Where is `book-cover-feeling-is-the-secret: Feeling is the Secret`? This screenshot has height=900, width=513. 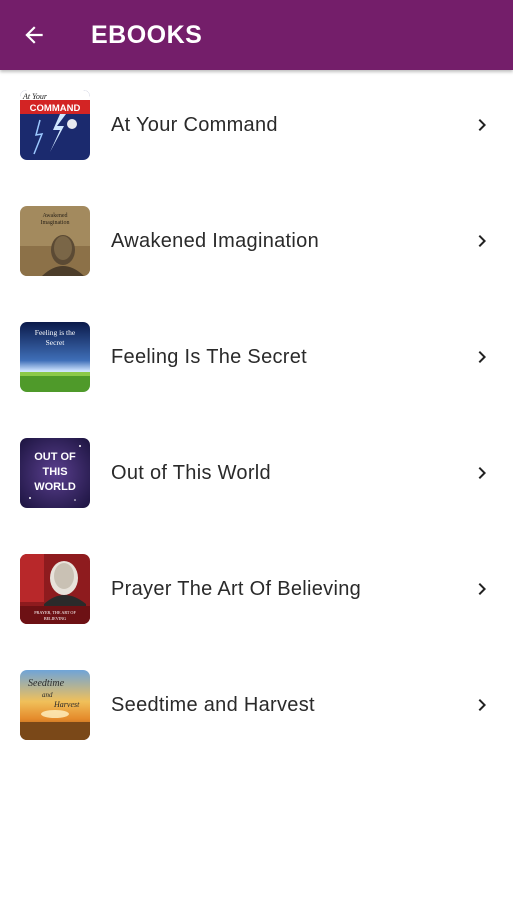
book-cover-feeling-is-the-secret: Feeling is the Secret is located at coordinates (55, 357).